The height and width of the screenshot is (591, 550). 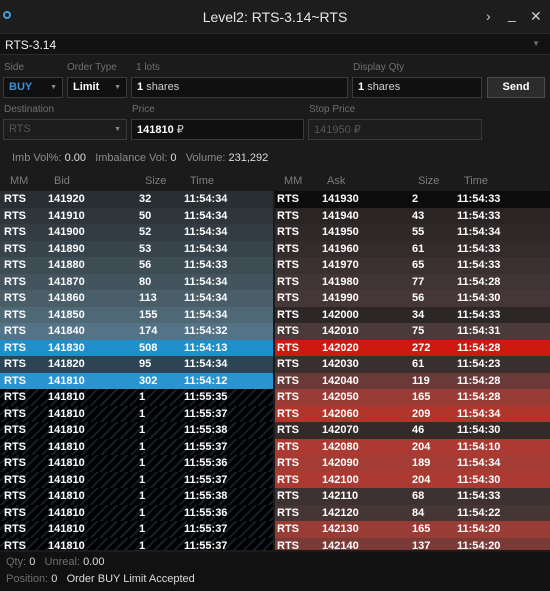 I want to click on book-row: RTS 141920 32 11:54:34, so click(x=136, y=199).